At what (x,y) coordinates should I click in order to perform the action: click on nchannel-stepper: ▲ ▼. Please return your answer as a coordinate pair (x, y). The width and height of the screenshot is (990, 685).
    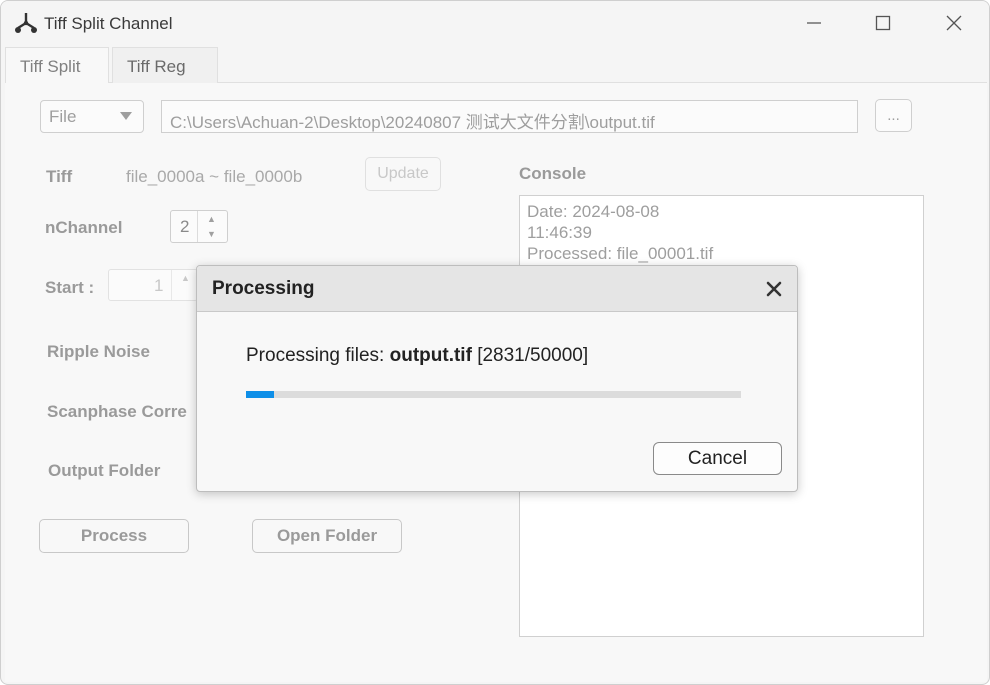
    Looking at the image, I should click on (212, 226).